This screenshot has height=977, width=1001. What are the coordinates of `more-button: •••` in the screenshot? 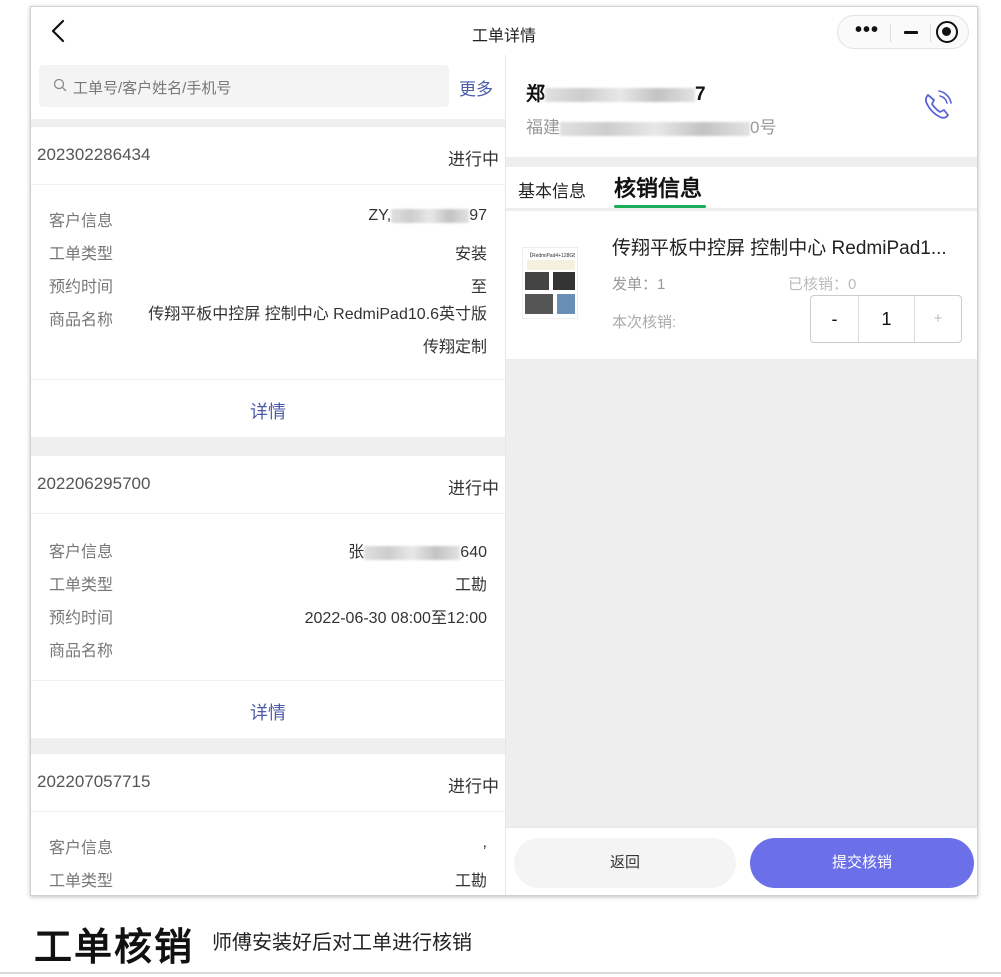 It's located at (867, 32).